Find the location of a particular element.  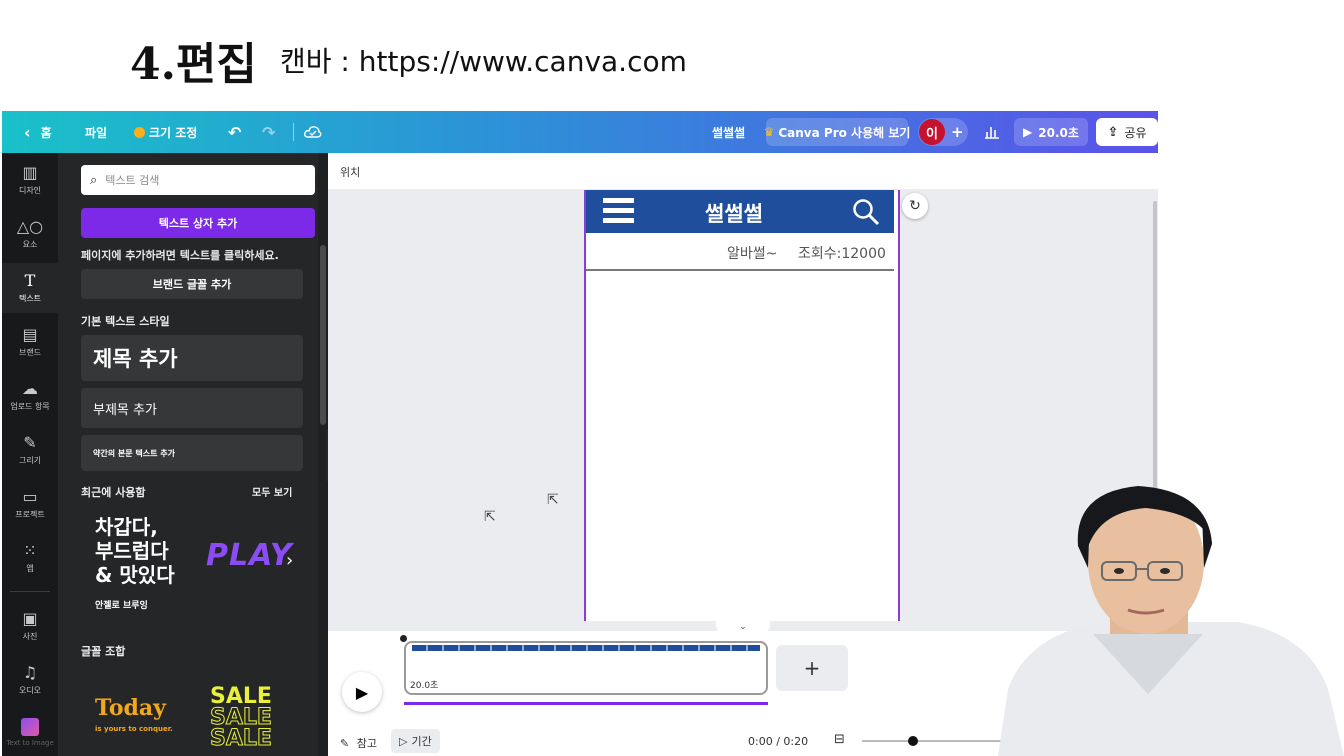

upload-icon: ☁ is located at coordinates (30, 388).